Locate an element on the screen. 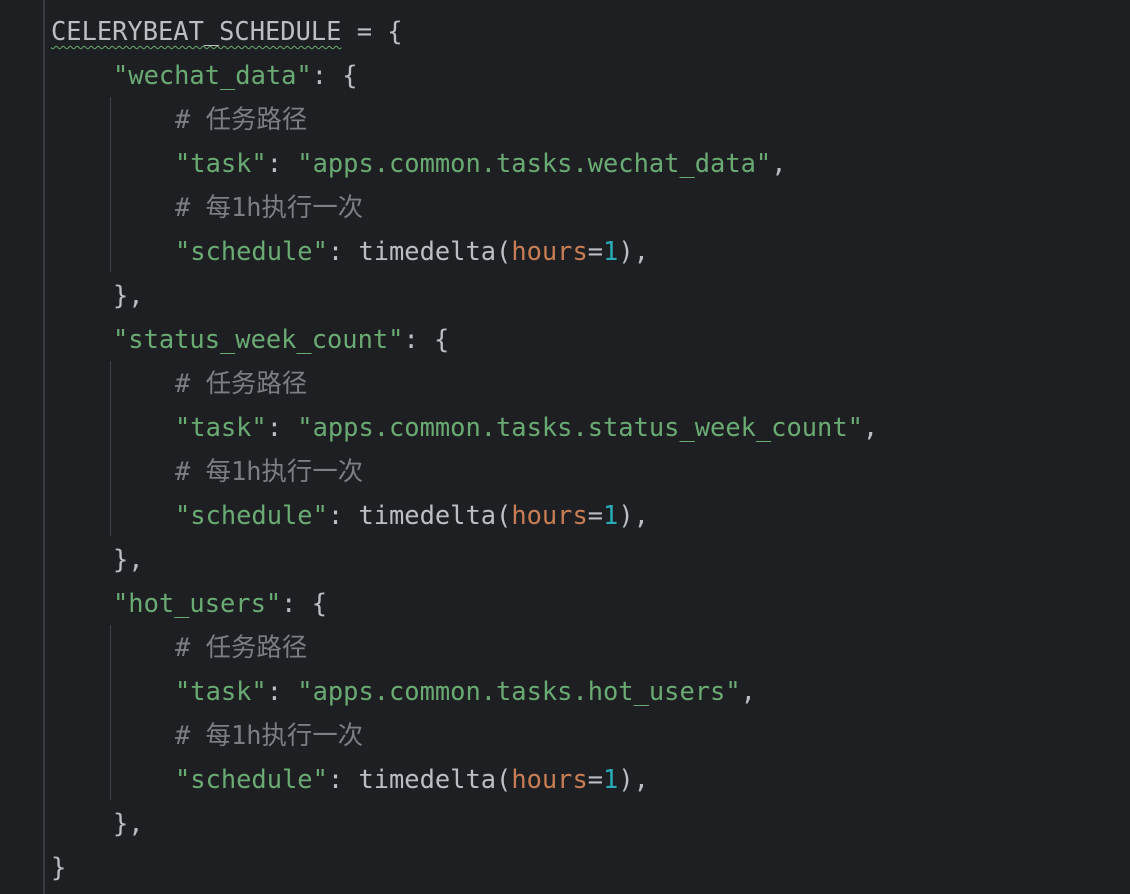 This screenshot has width=1130, height=894. assign-operator: = { is located at coordinates (372, 31).